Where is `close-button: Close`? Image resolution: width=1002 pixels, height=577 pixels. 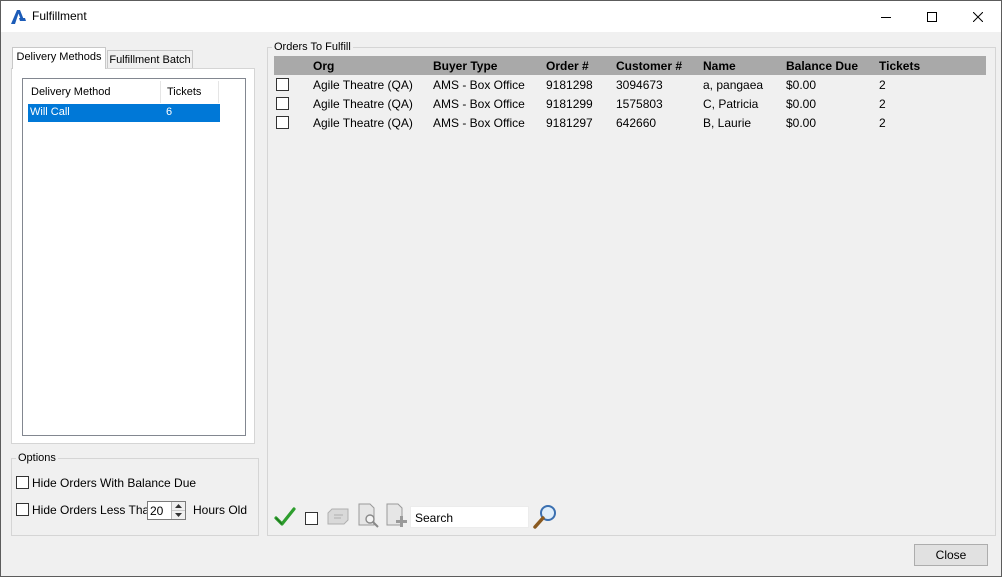
close-button: Close is located at coordinates (951, 555).